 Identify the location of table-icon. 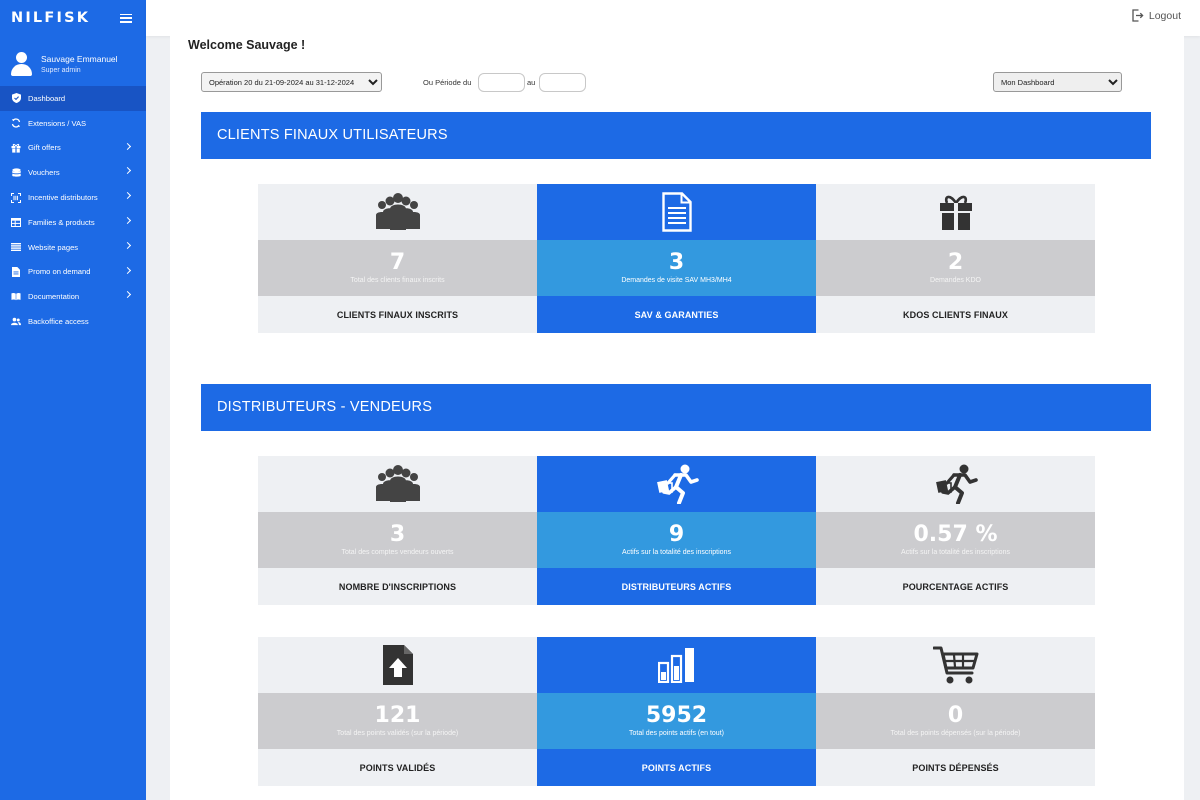
(16, 222).